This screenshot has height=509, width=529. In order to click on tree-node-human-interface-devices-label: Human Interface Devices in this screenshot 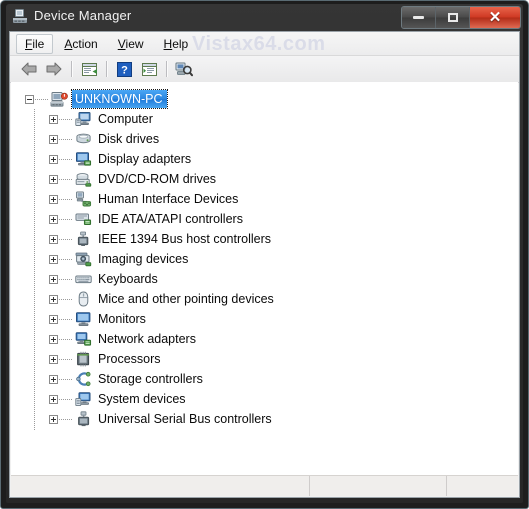, I will do `click(168, 199)`.